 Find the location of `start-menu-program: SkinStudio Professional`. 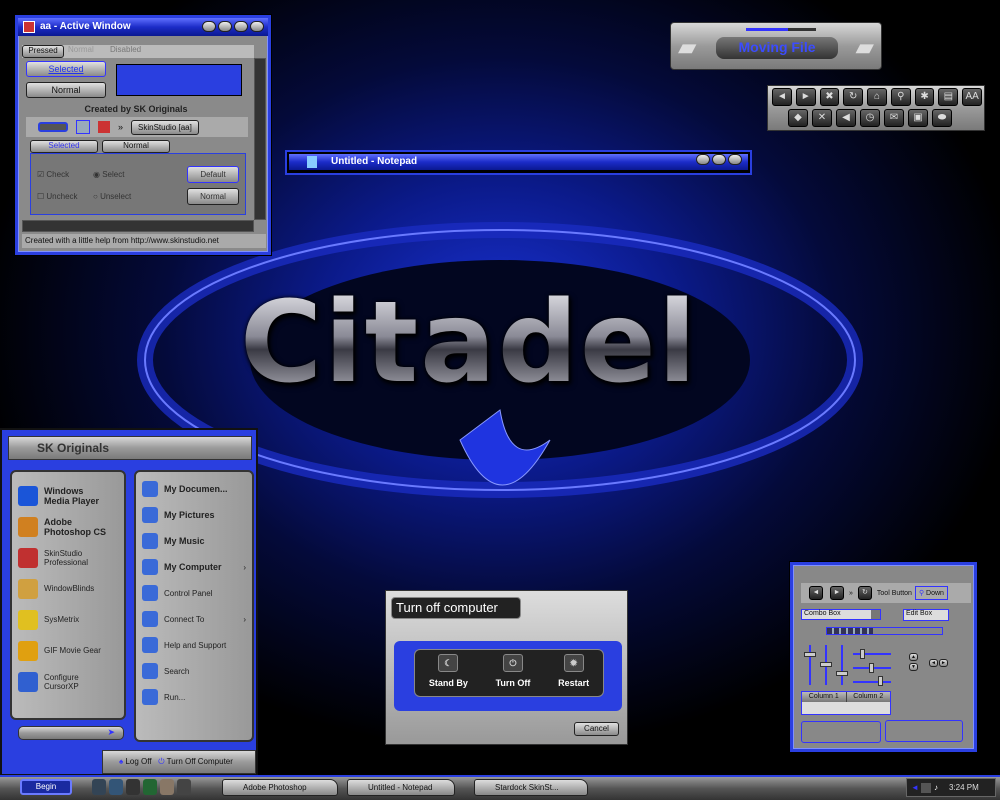

start-menu-program: SkinStudio Professional is located at coordinates (68, 557).